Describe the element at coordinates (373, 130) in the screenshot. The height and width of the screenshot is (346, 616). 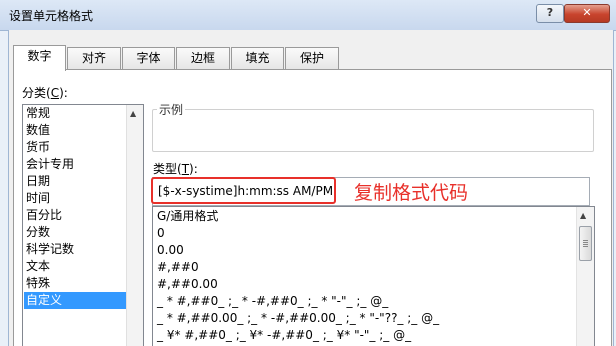
I see `sample-box` at that location.